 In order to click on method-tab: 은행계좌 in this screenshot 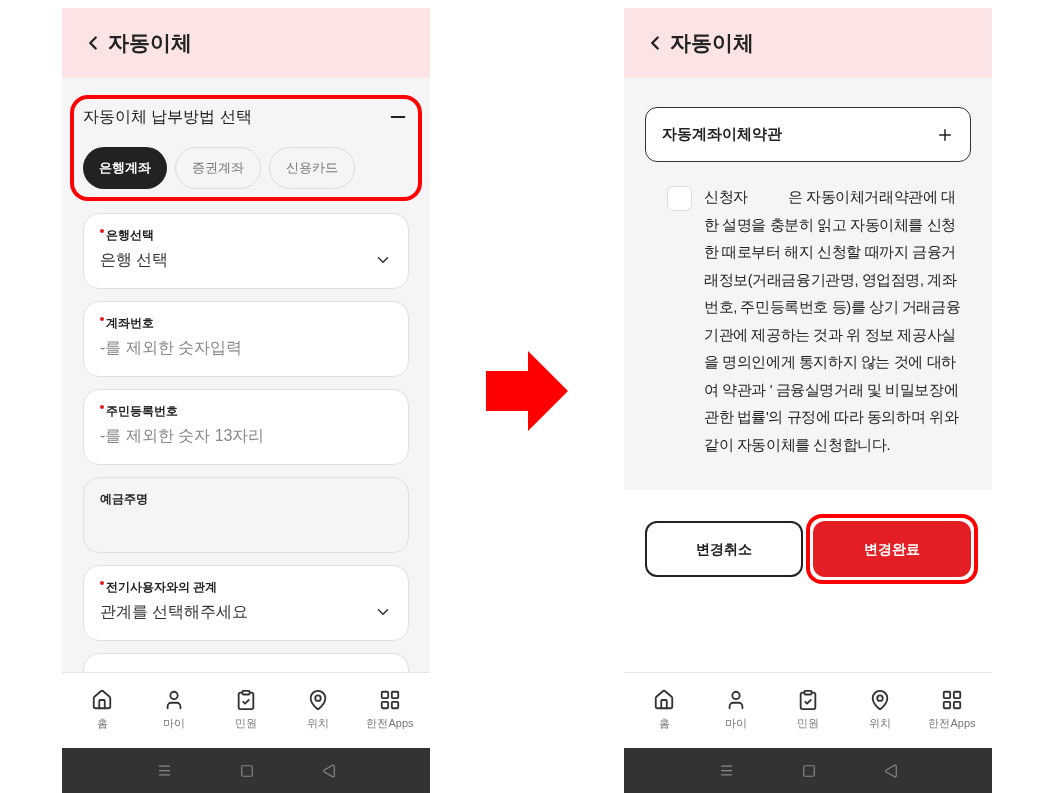, I will do `click(125, 168)`.